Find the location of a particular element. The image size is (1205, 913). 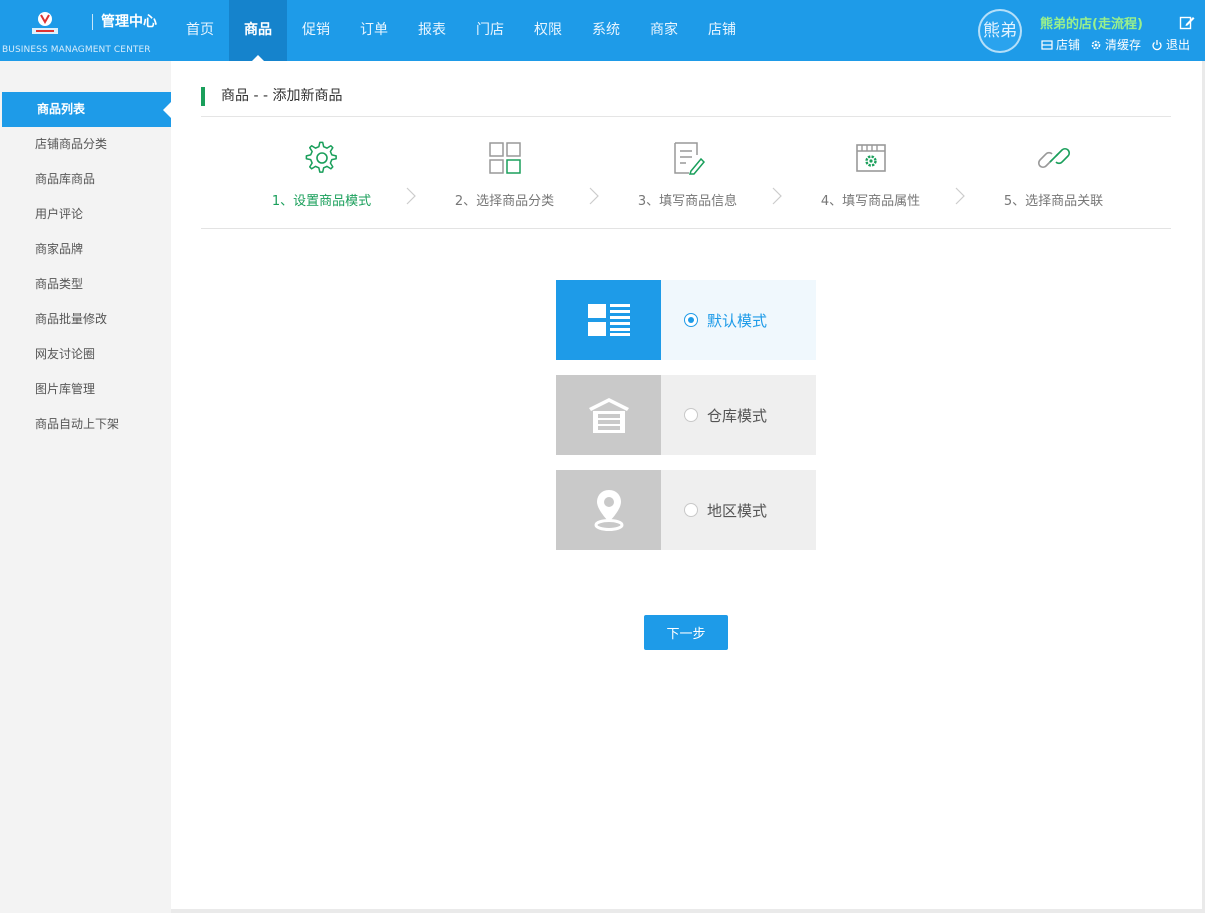

mode-label: 默认模式 is located at coordinates (737, 320).